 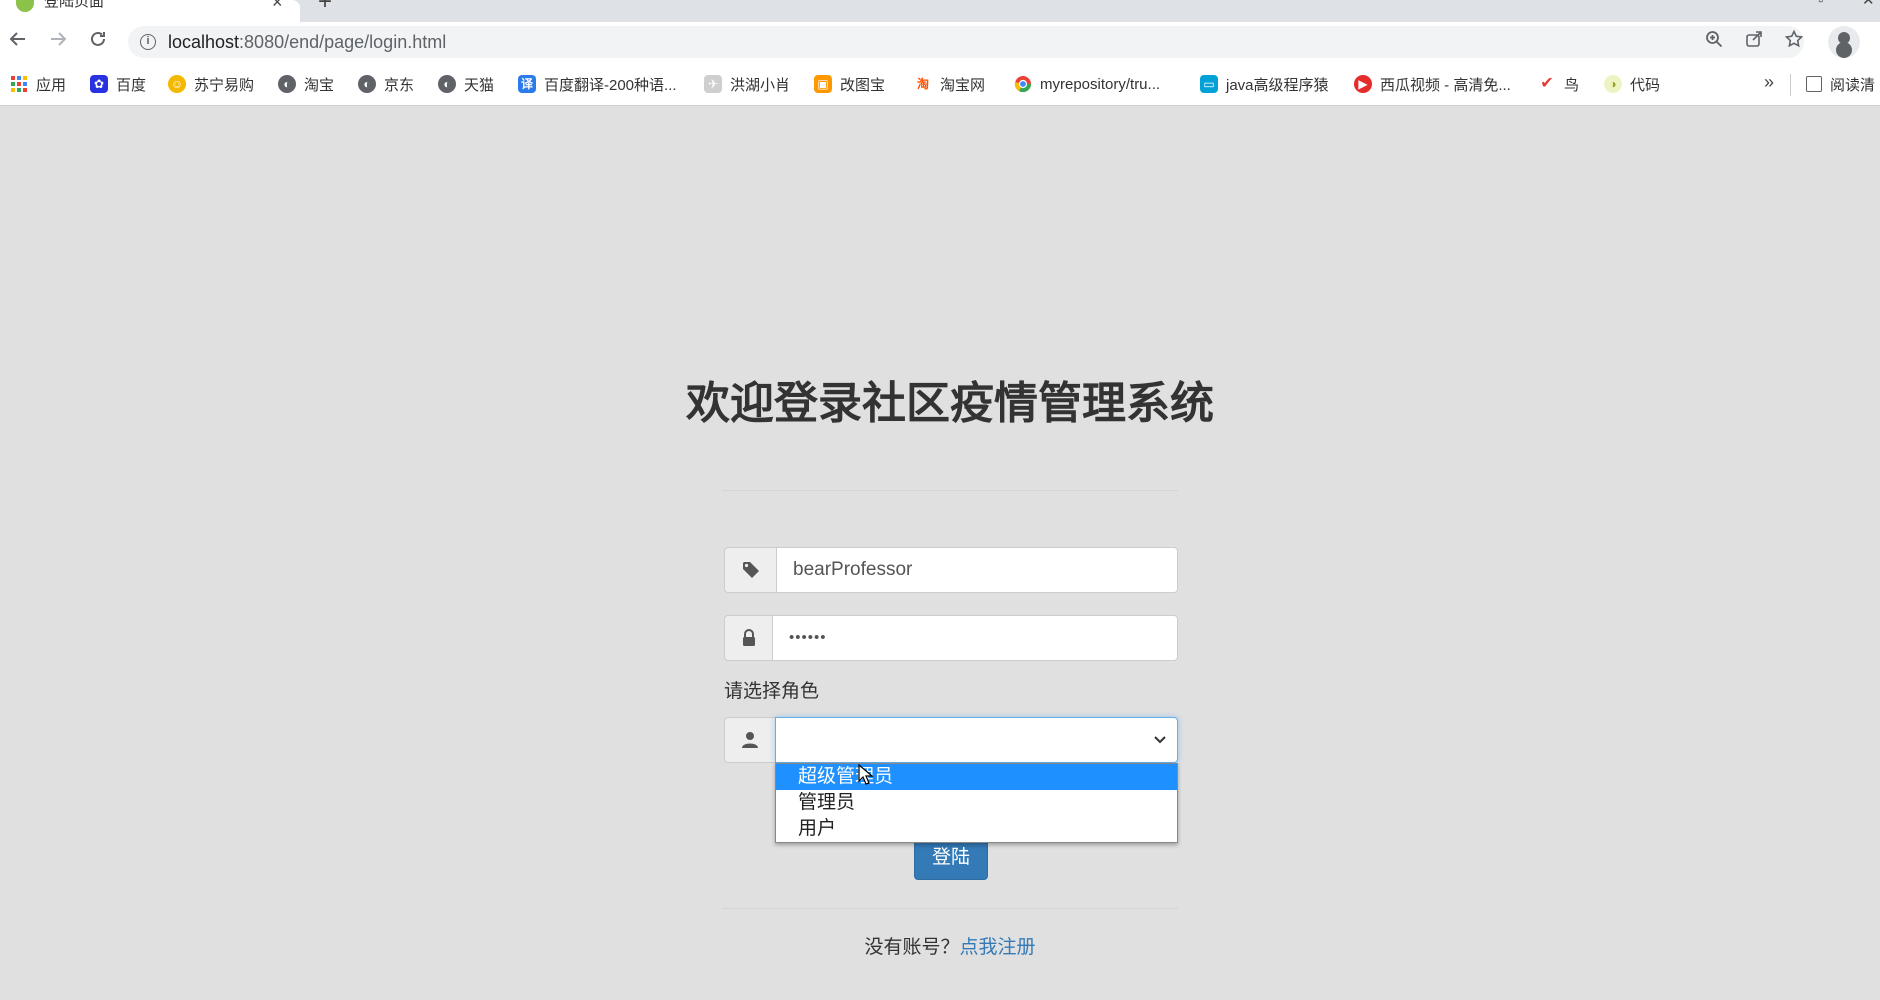 I want to click on bookmark-label: 应用, so click(x=51, y=85).